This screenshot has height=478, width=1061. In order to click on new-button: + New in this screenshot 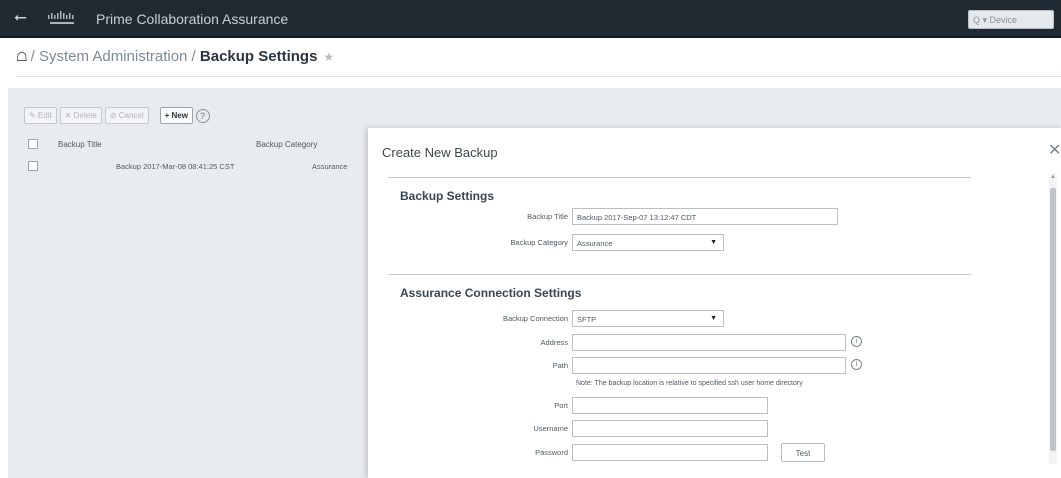, I will do `click(176, 115)`.